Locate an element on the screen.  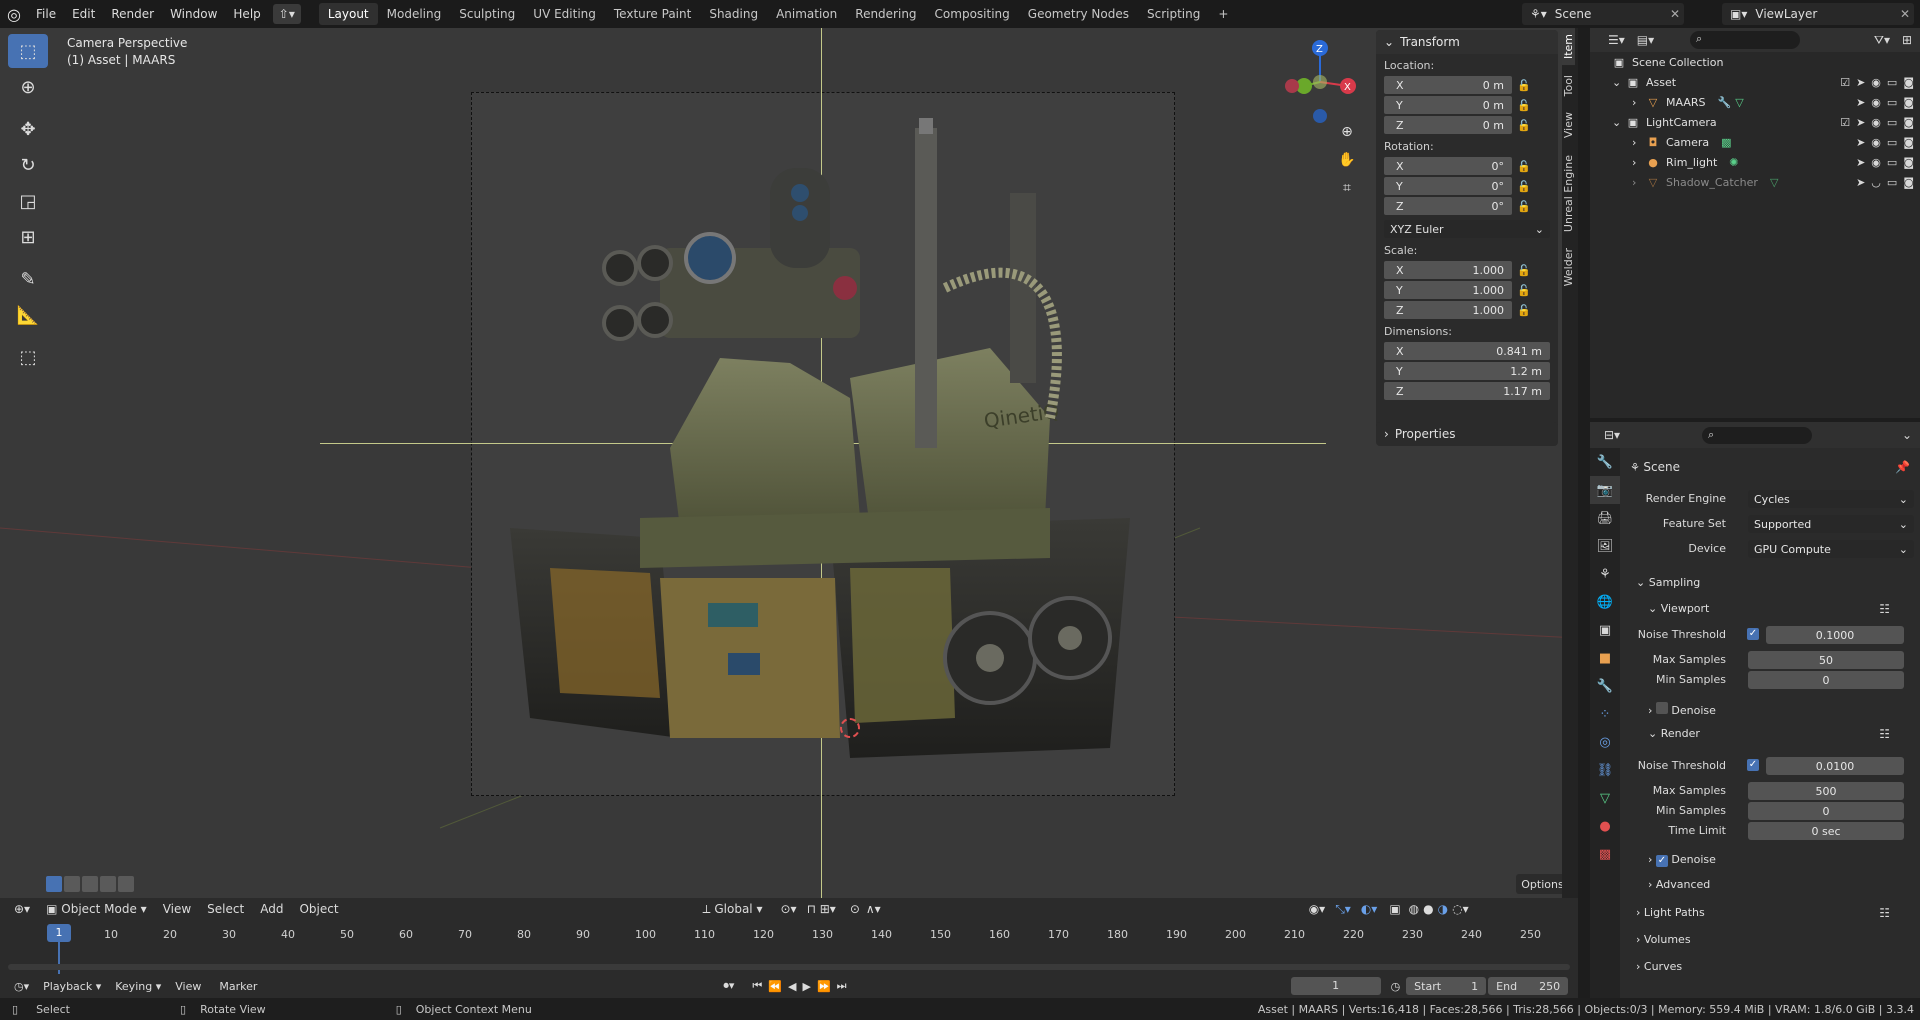
jump-end-icon: ⏭ is located at coordinates (842, 986).